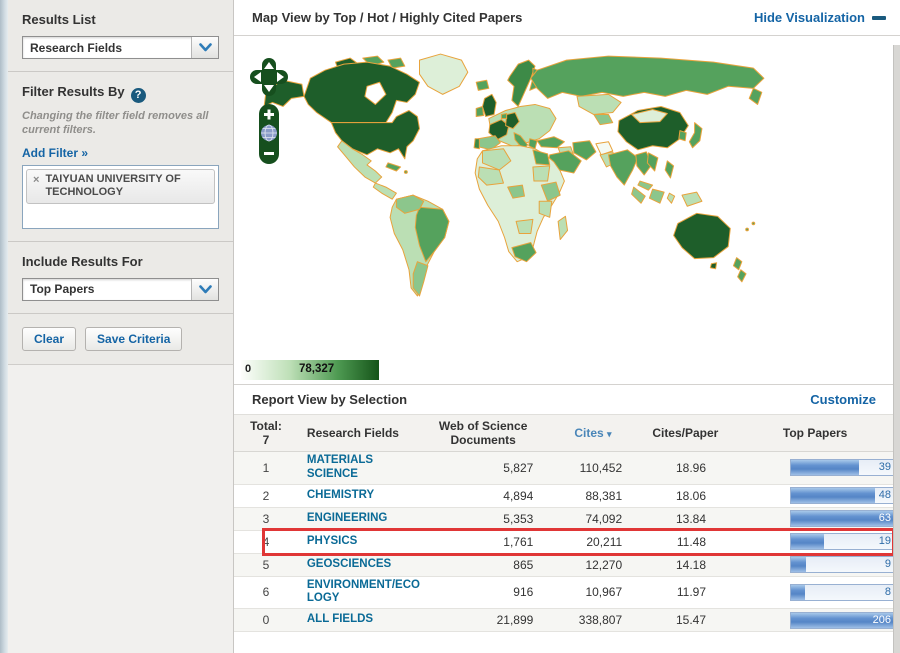  I want to click on clear-button: Clear, so click(49, 338).